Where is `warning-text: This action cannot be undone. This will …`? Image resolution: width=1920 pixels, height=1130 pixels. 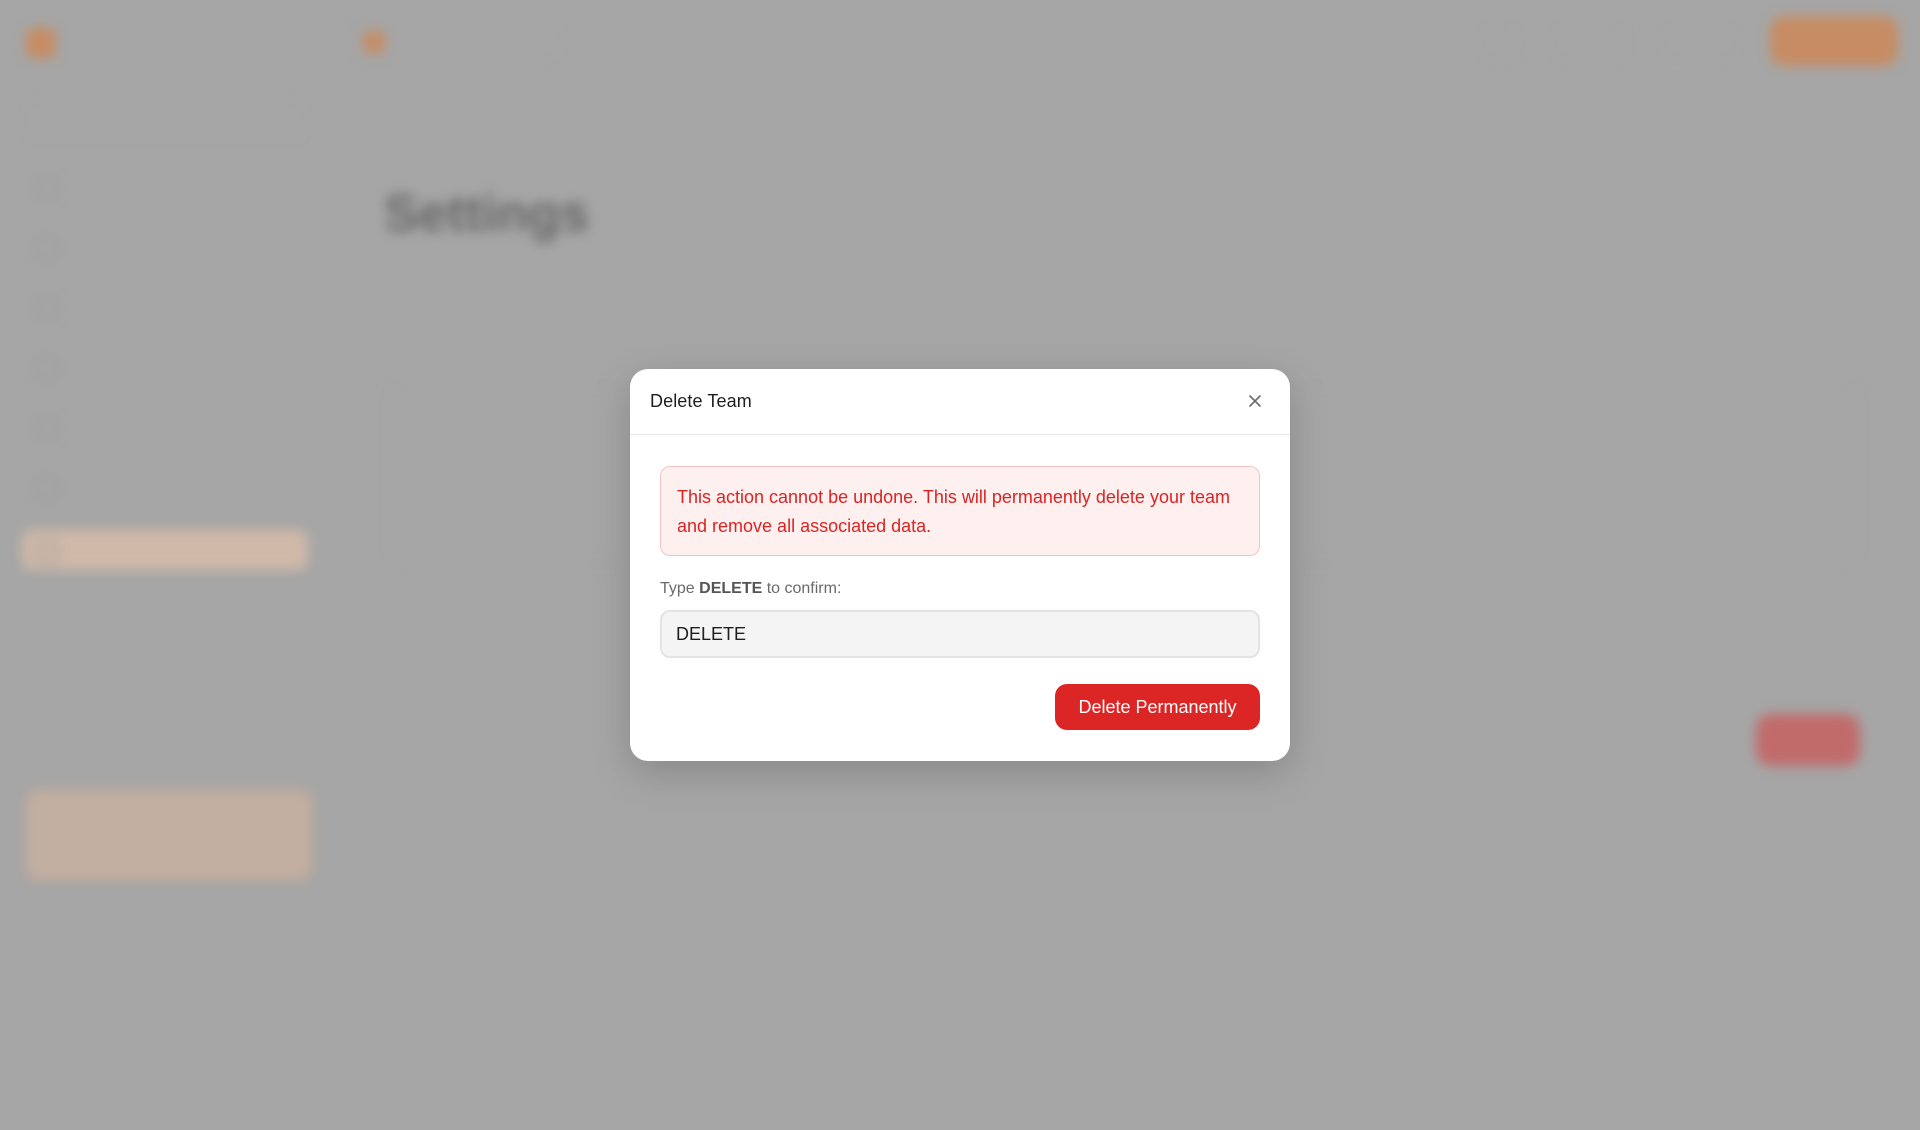
warning-text: This action cannot be undone. This will … is located at coordinates (953, 511).